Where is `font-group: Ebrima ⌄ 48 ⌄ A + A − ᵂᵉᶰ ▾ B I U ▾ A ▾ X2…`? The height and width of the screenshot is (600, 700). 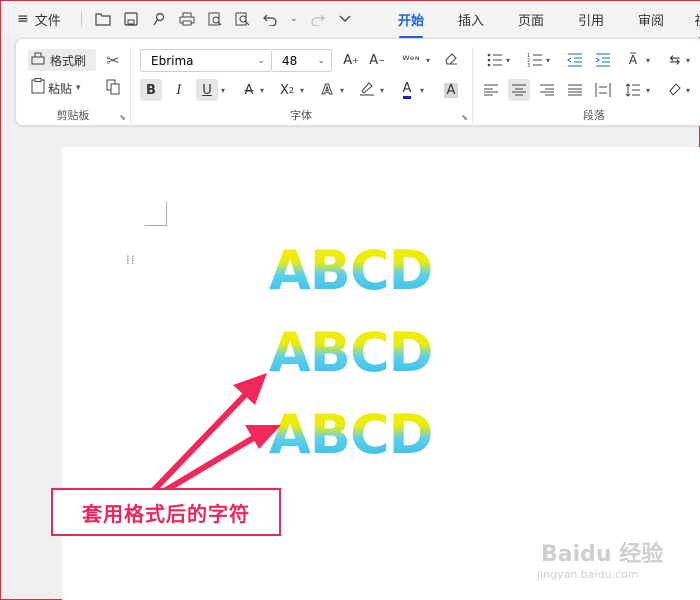
font-group: Ebrima ⌄ 48 ⌄ A + A − ᵂᵉᶰ ▾ B I U ▾ A ▾ X2… is located at coordinates (244, 83).